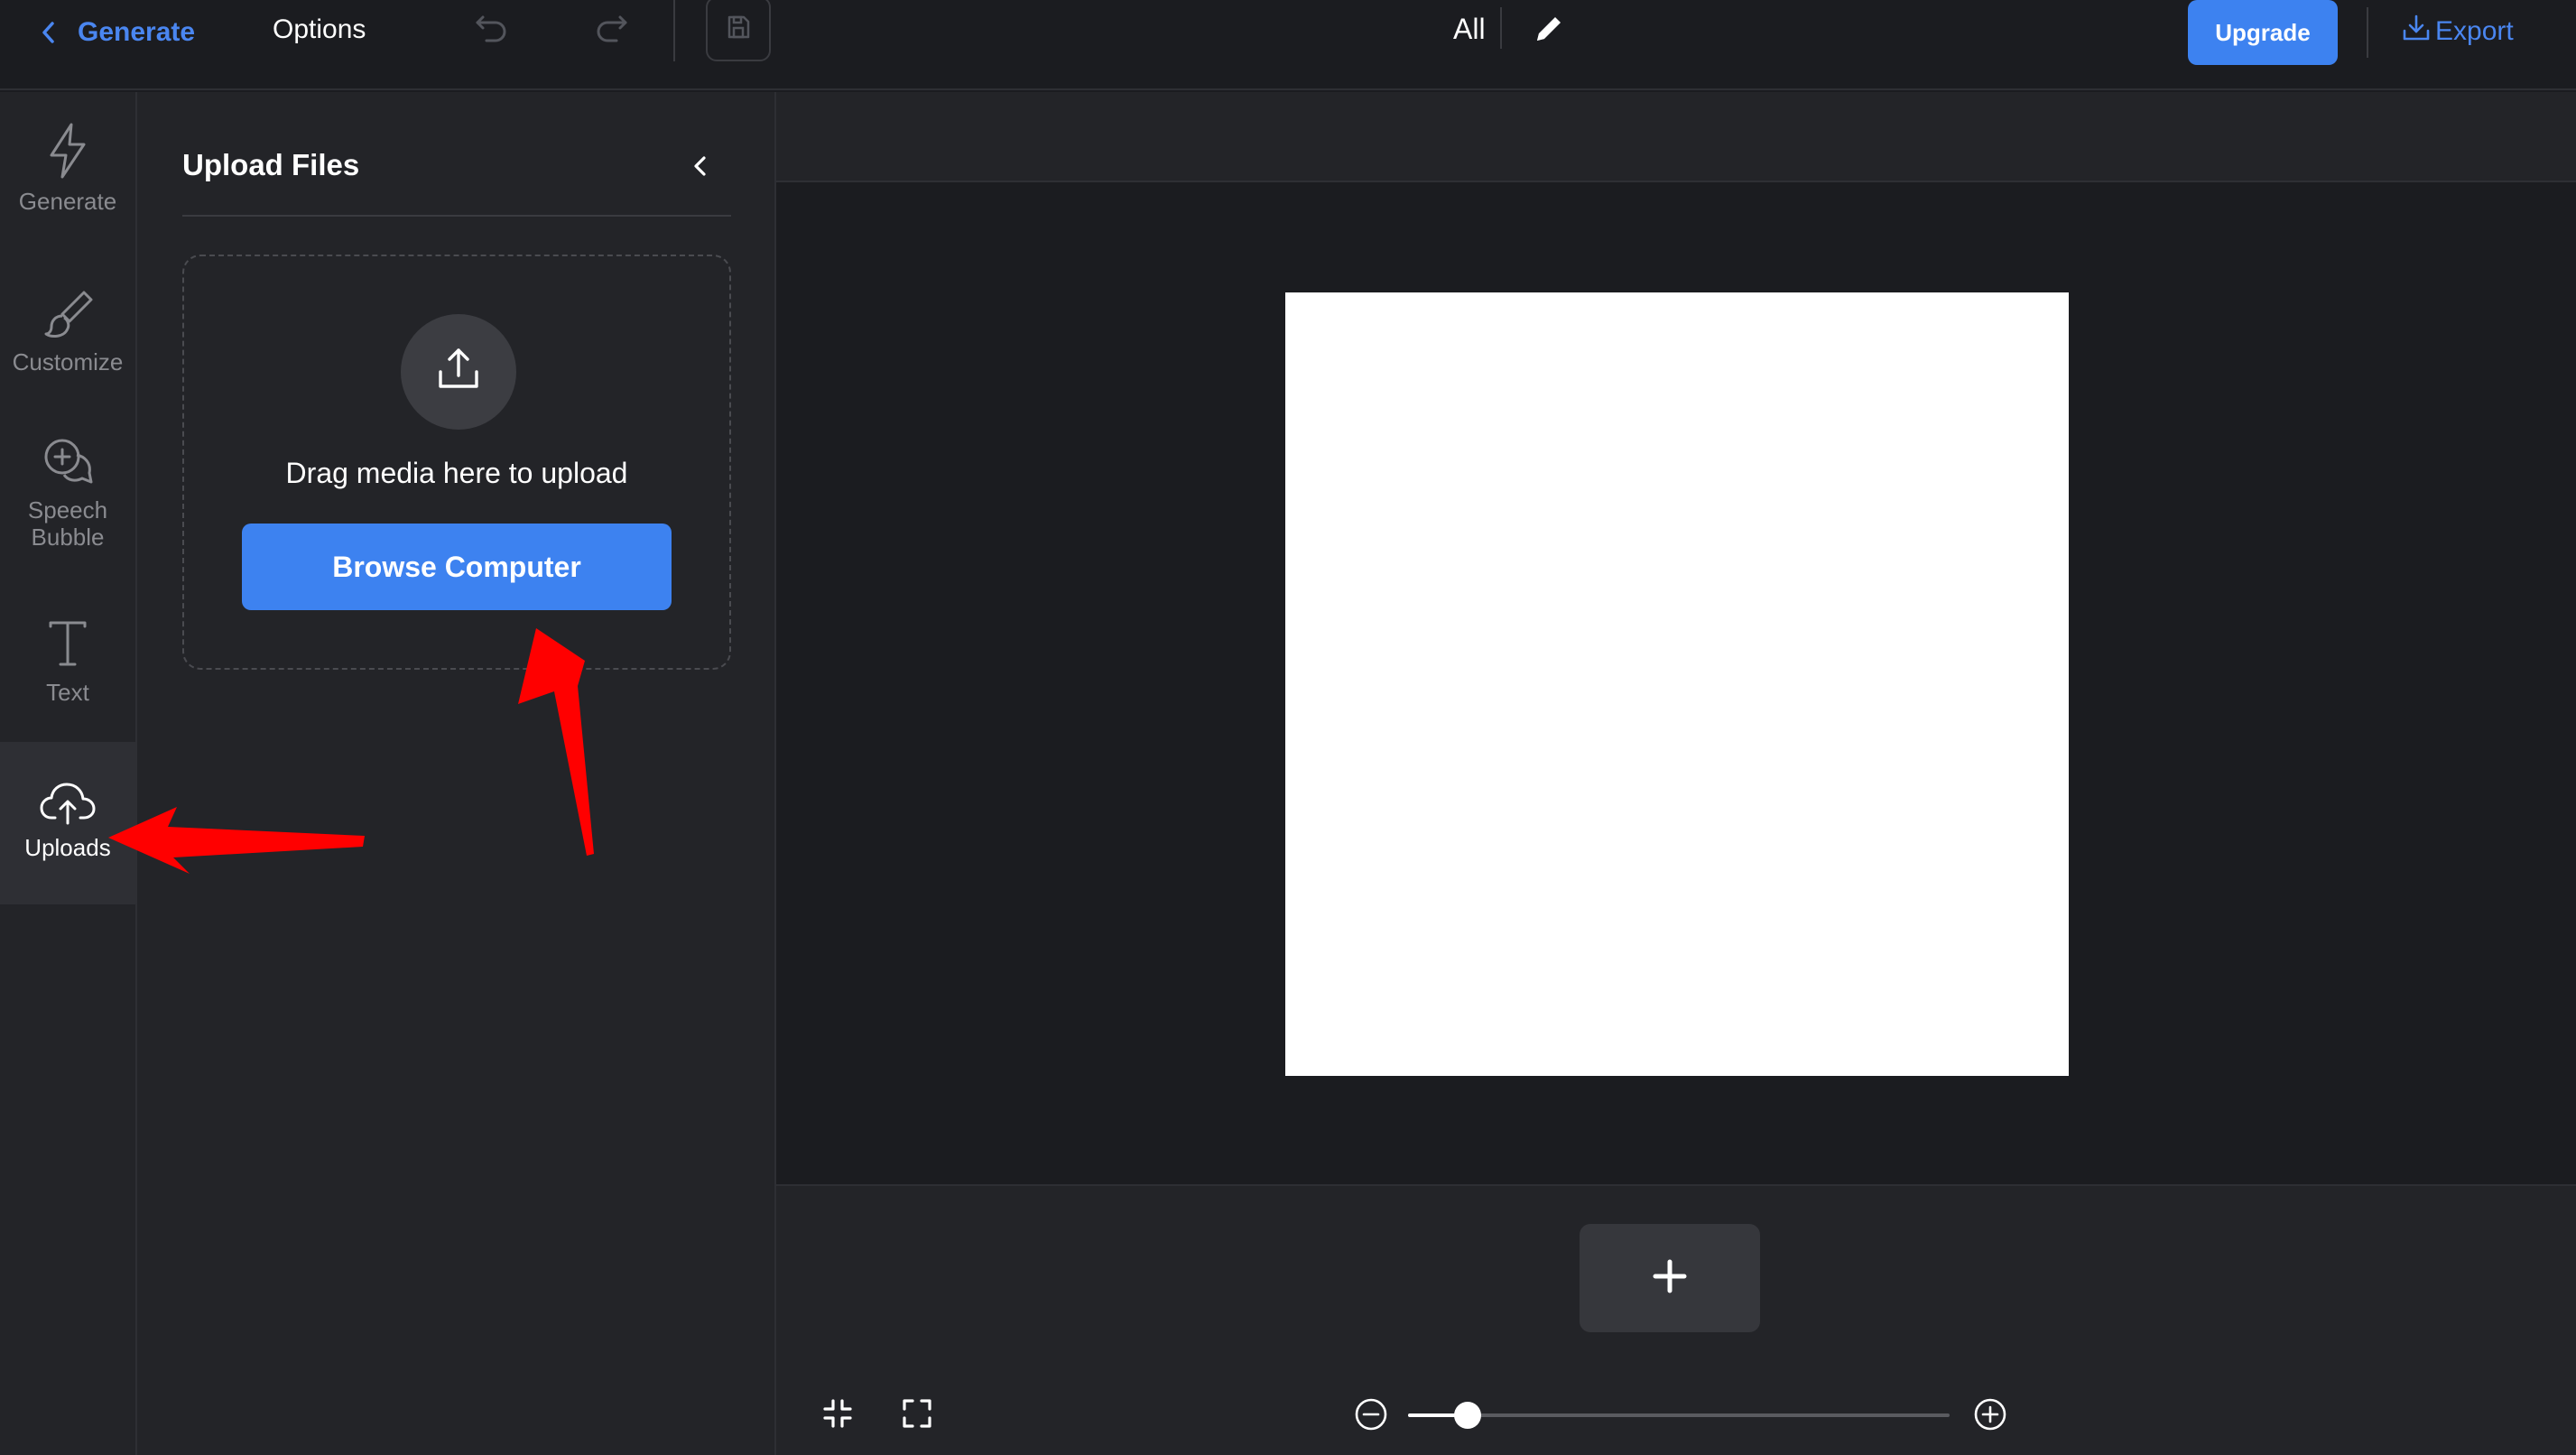 Image resolution: width=2576 pixels, height=1455 pixels. Describe the element at coordinates (68, 466) in the screenshot. I see `speech-bubble-icon` at that location.